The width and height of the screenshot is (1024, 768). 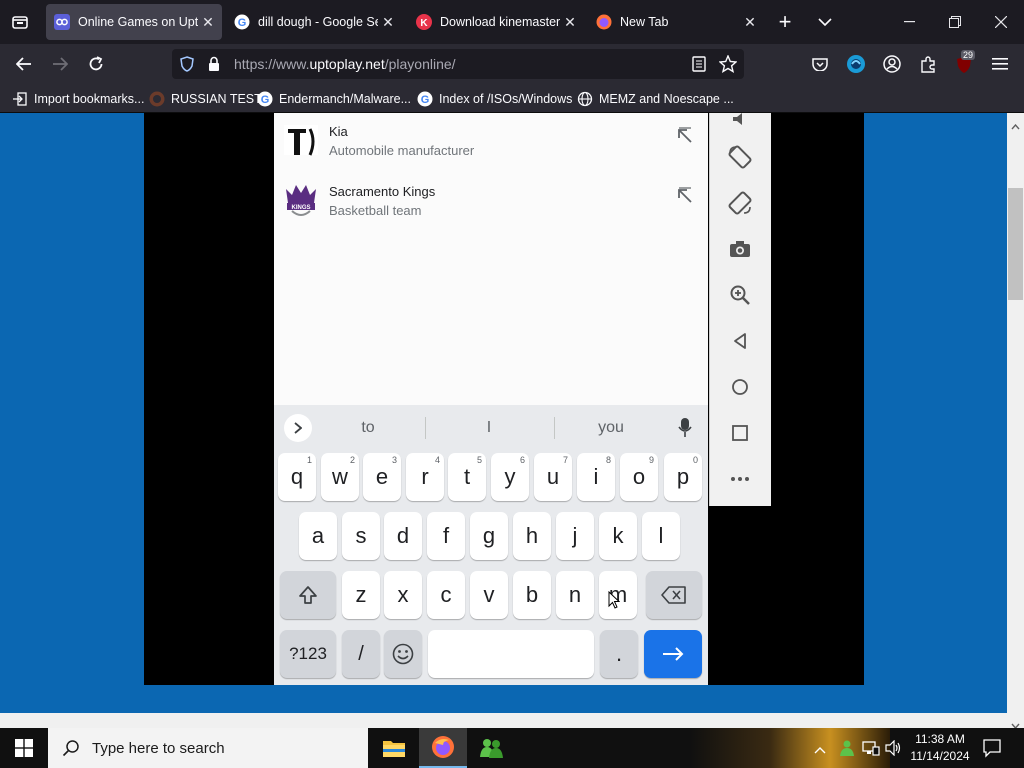 What do you see at coordinates (825, 22) in the screenshot?
I see `list-all-tabs-icon` at bounding box center [825, 22].